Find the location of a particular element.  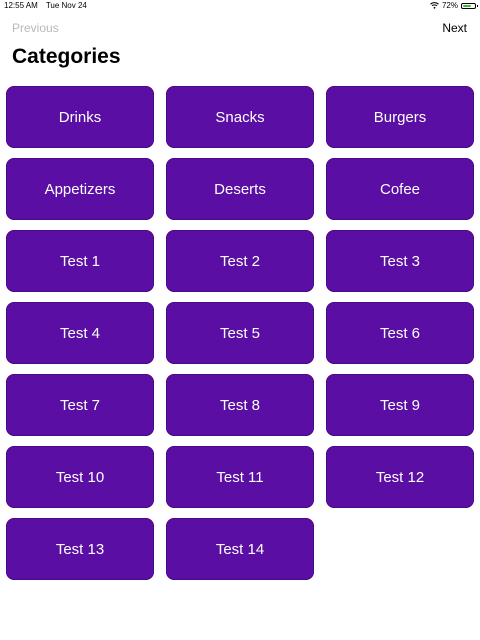

category-button: Deserts is located at coordinates (240, 189).